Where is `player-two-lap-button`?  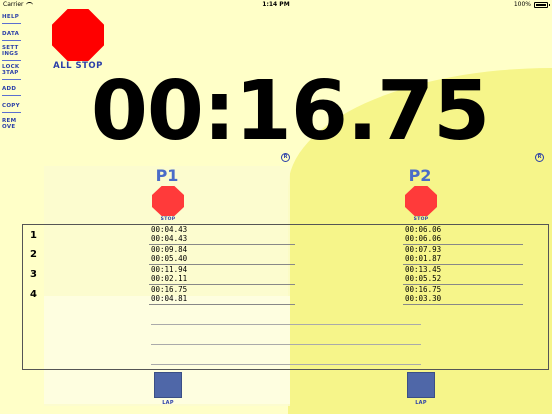
player-two-lap-button is located at coordinates (421, 385).